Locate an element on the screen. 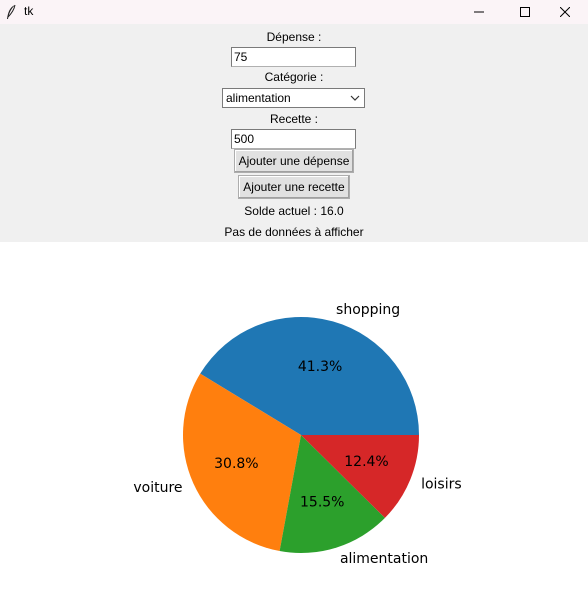 Image resolution: width=588 pixels, height=591 pixels. income-input: 500 is located at coordinates (293, 139).